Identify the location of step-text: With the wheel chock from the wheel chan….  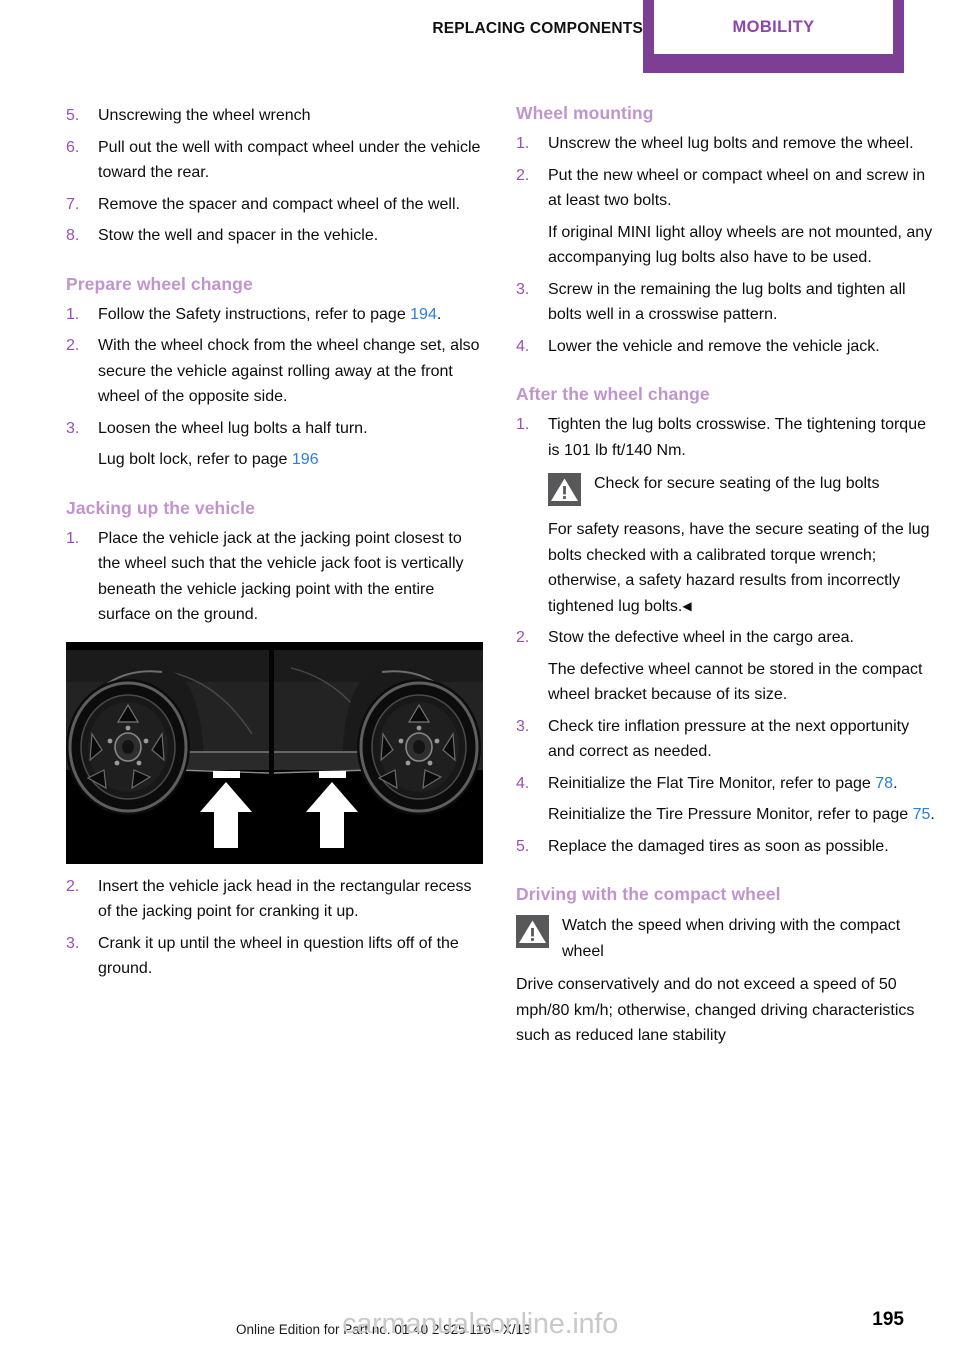
(289, 371).